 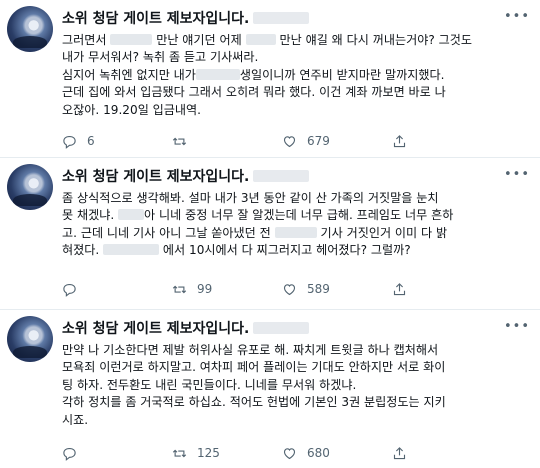 I want to click on retweet-button, so click(x=184, y=141).